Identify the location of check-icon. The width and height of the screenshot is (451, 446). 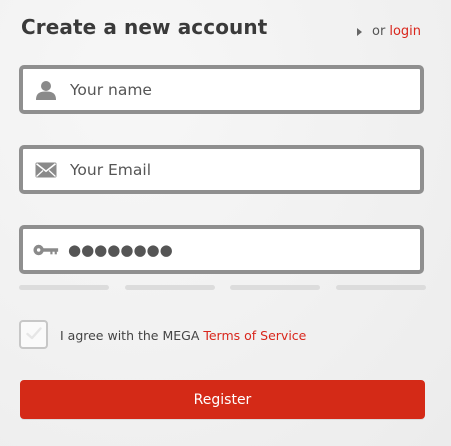
(33, 334).